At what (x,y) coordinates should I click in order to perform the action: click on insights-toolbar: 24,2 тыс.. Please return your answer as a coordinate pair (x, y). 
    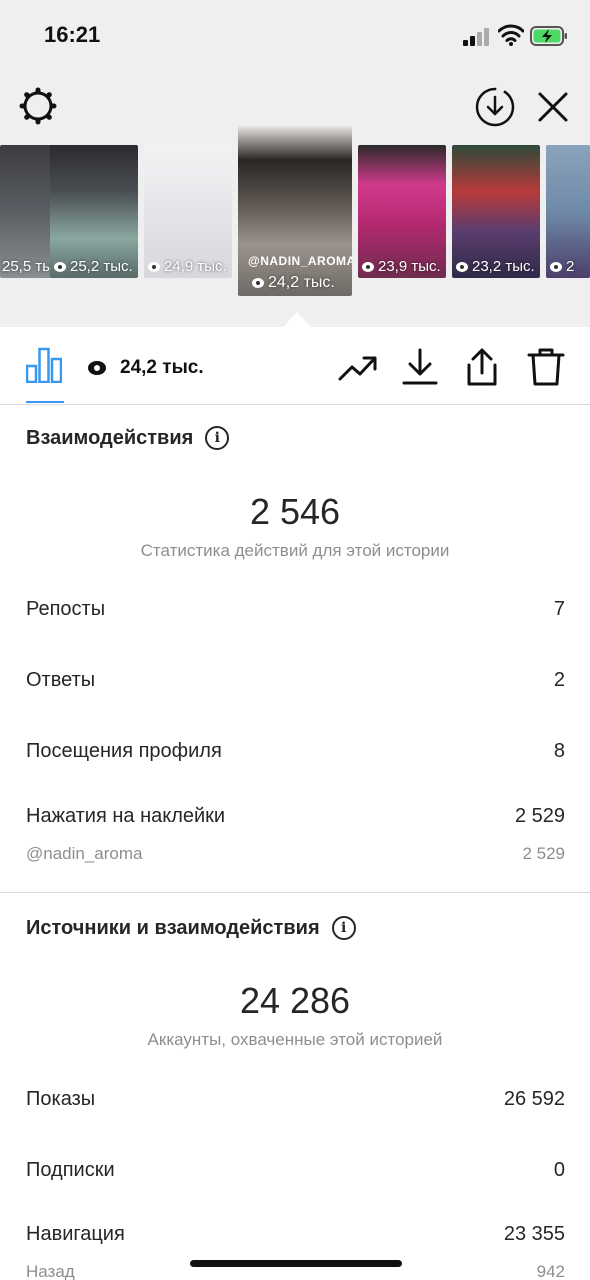
    Looking at the image, I should click on (295, 366).